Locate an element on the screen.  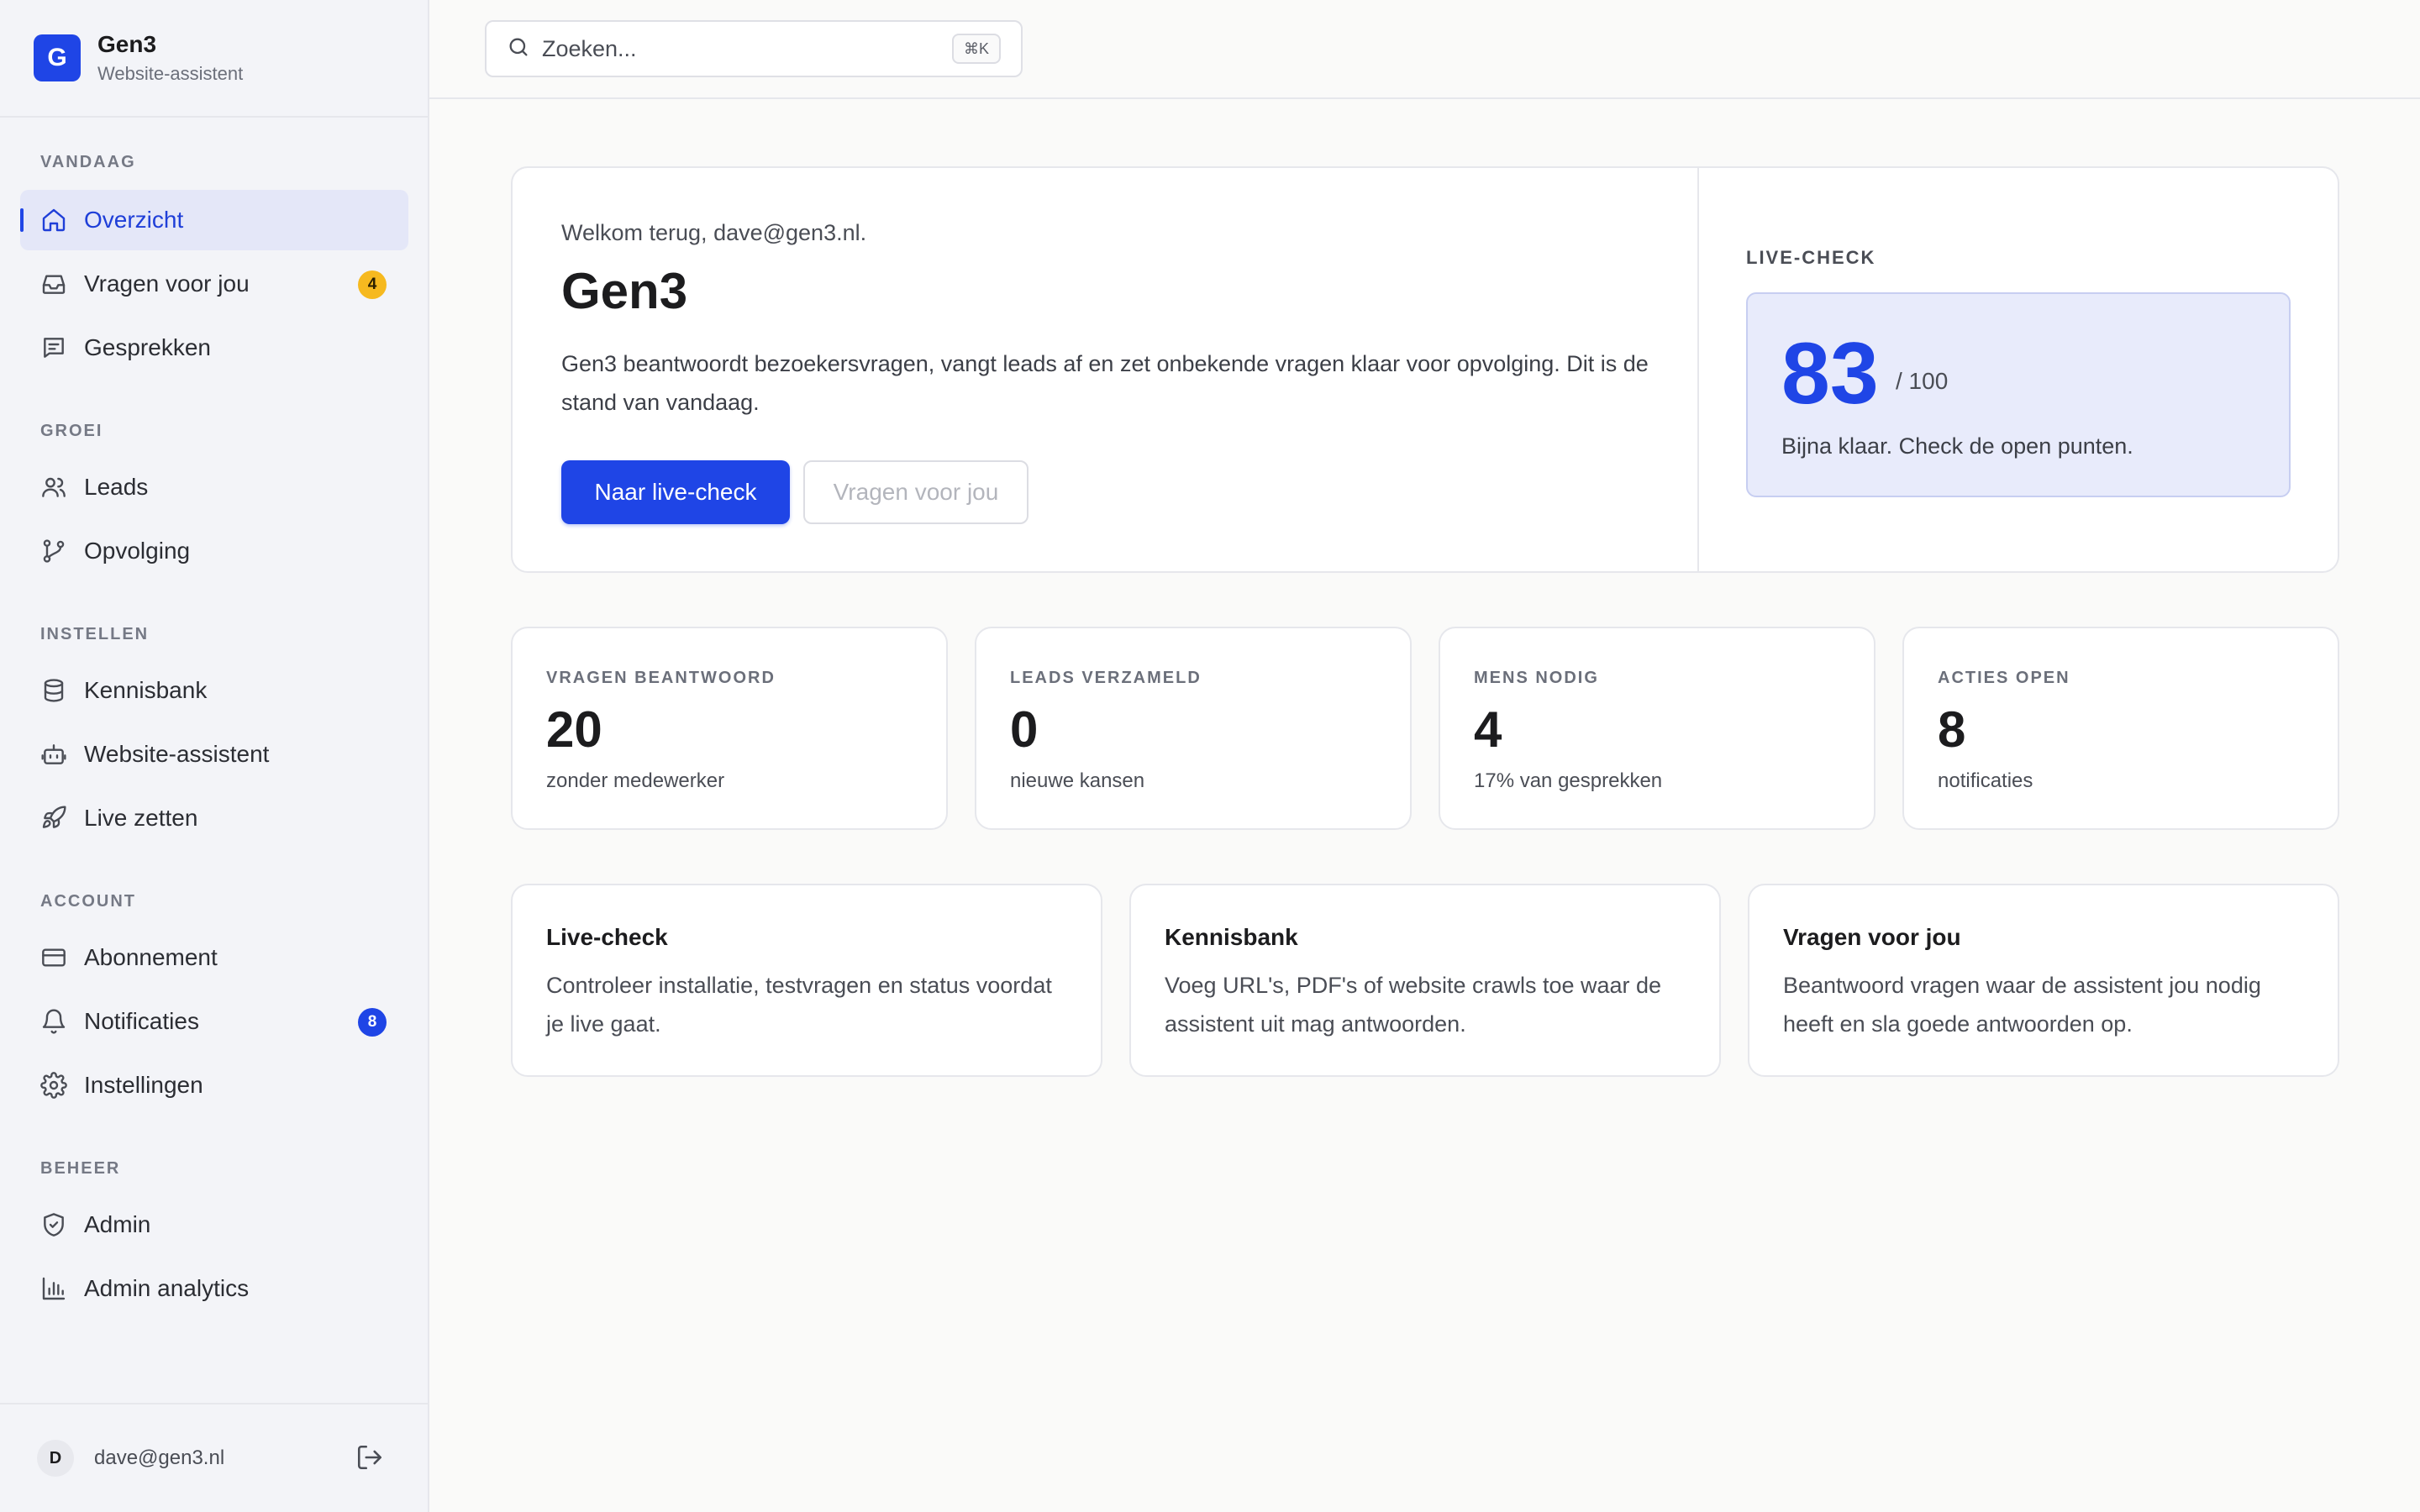
stat-sub: zonder medewerker is located at coordinates (635, 780).